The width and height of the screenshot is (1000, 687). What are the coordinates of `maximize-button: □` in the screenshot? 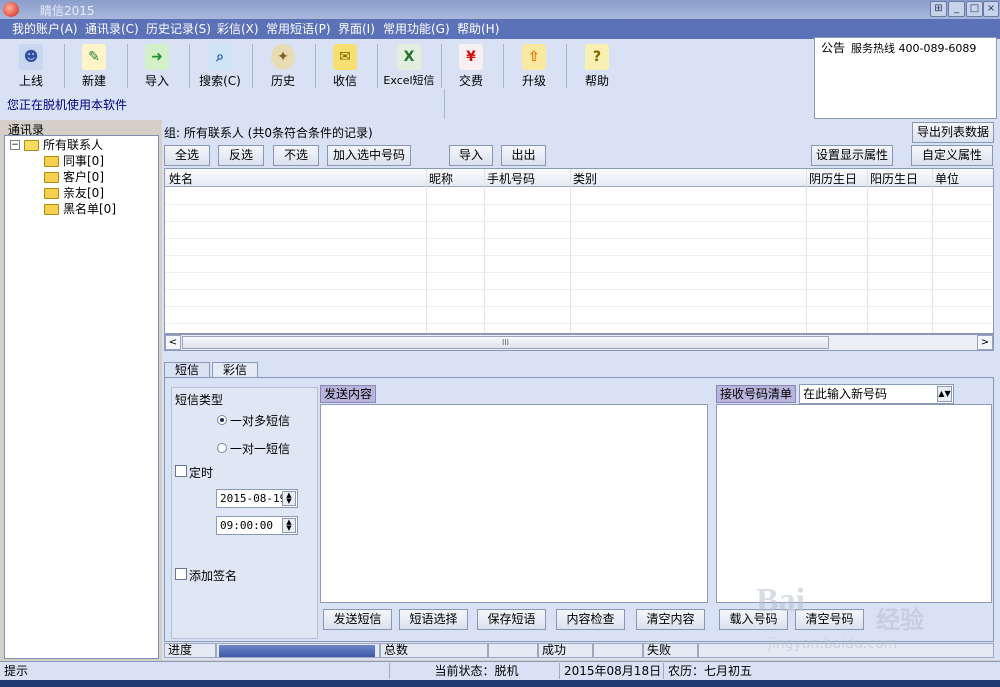 It's located at (974, 9).